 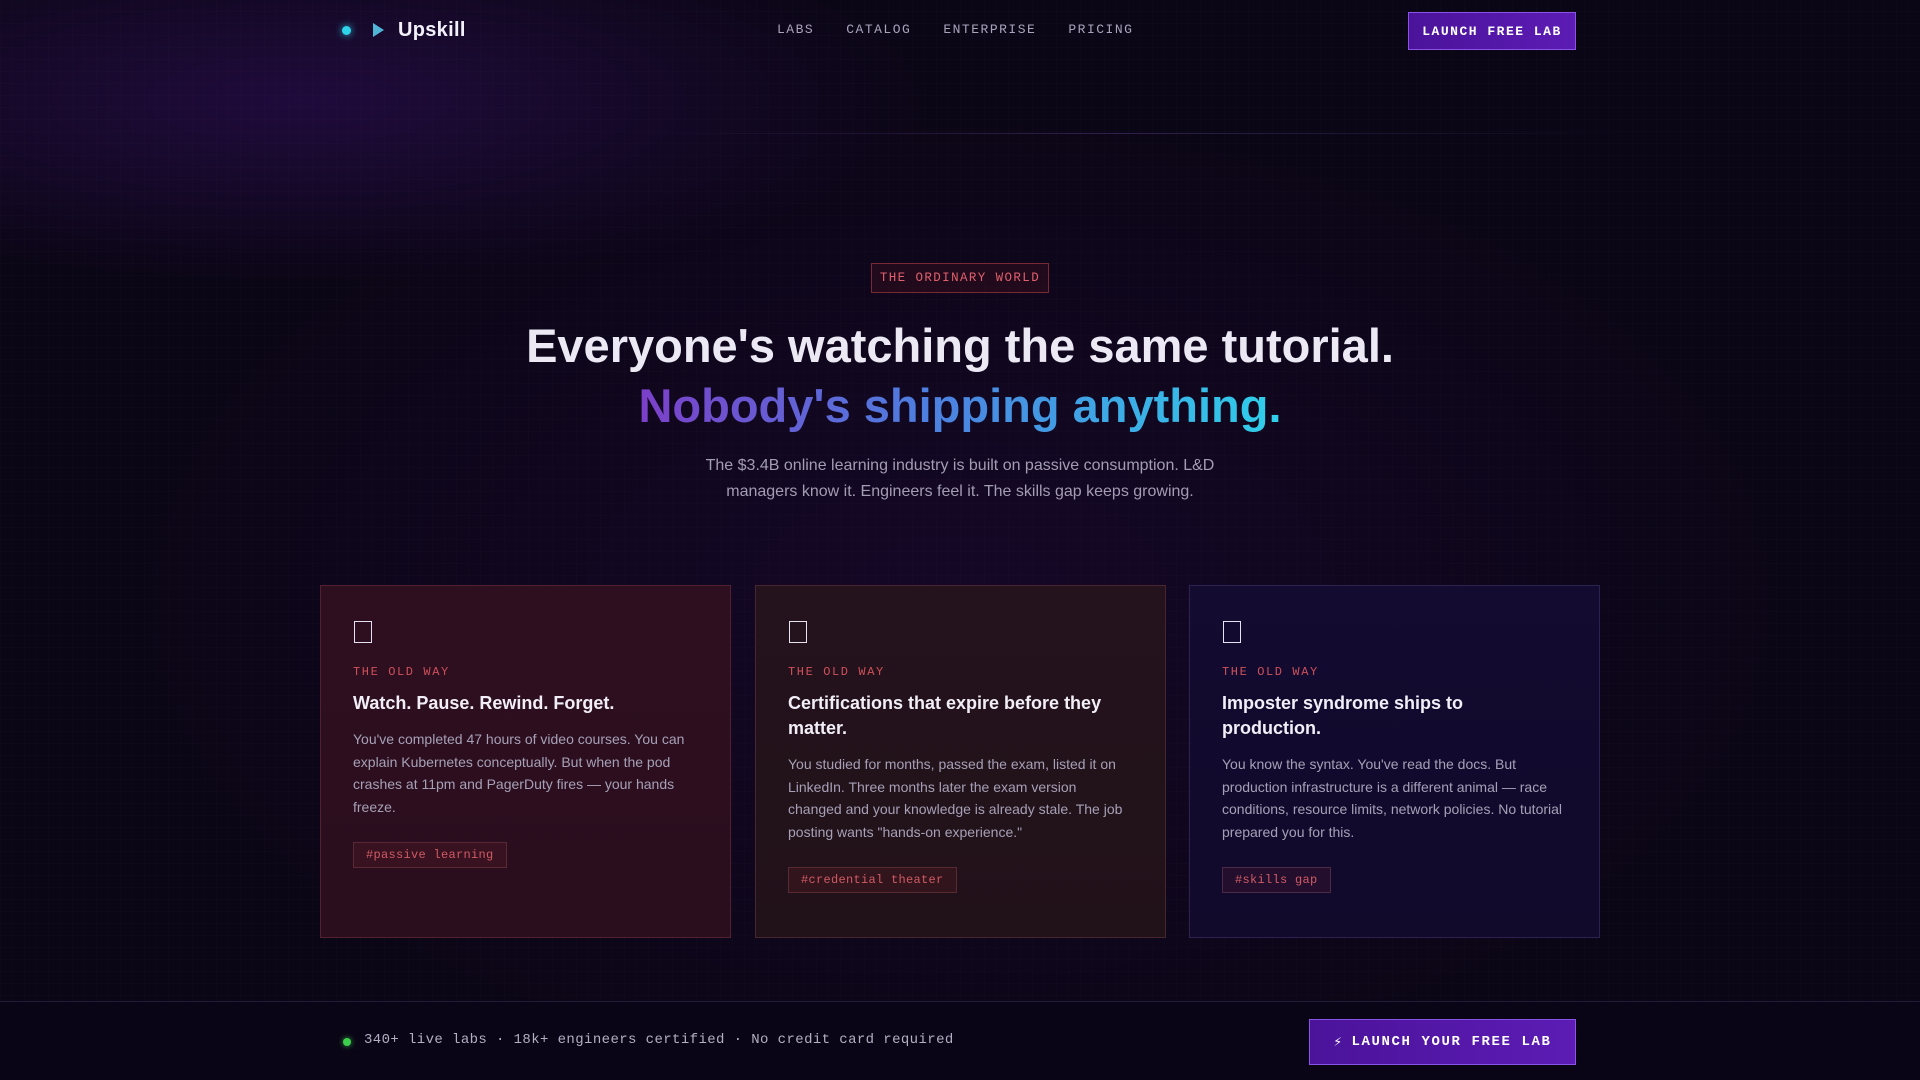 I want to click on brand-logo: Upskill, so click(x=404, y=30).